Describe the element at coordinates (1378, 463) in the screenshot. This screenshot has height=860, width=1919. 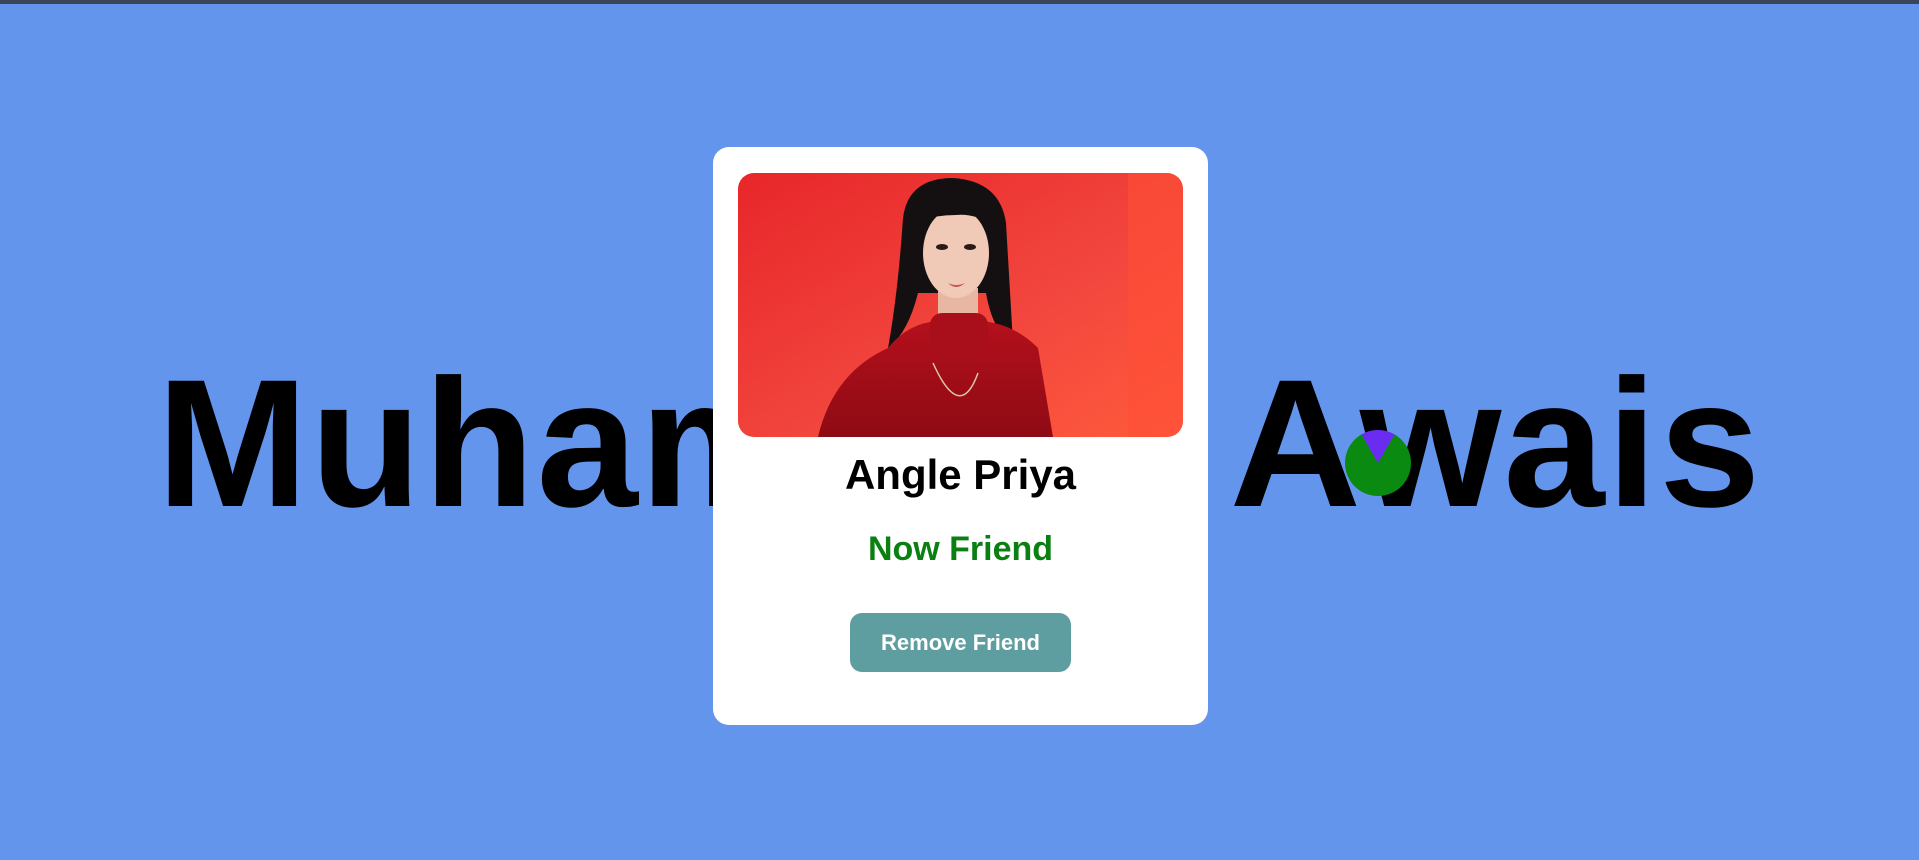
I see `cursor-indicator-icon` at that location.